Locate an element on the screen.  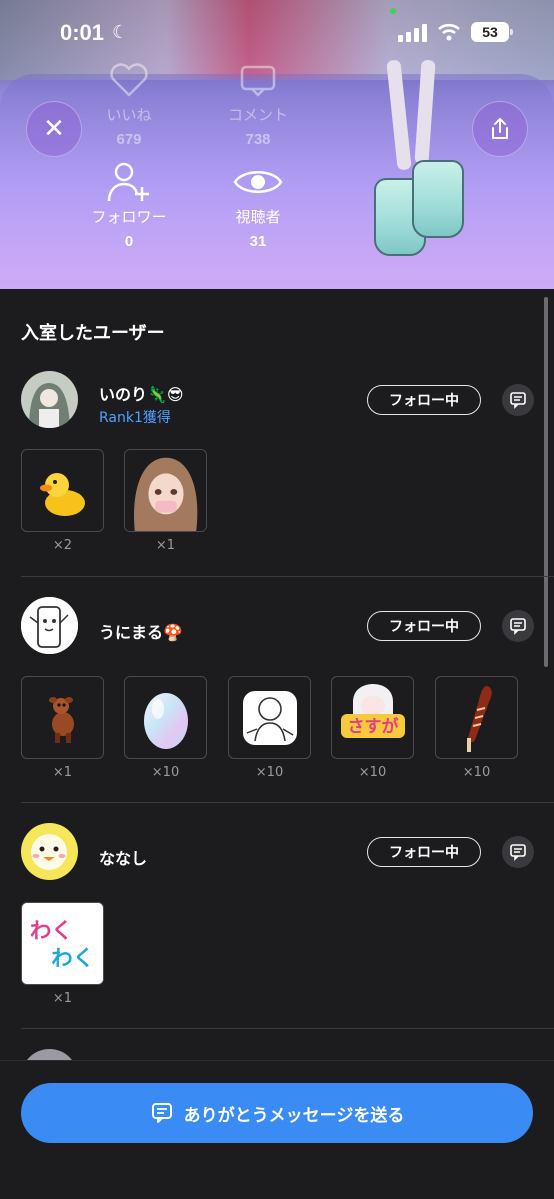
gift-wakuwaku-sticker: わく わく is located at coordinates (62, 943).